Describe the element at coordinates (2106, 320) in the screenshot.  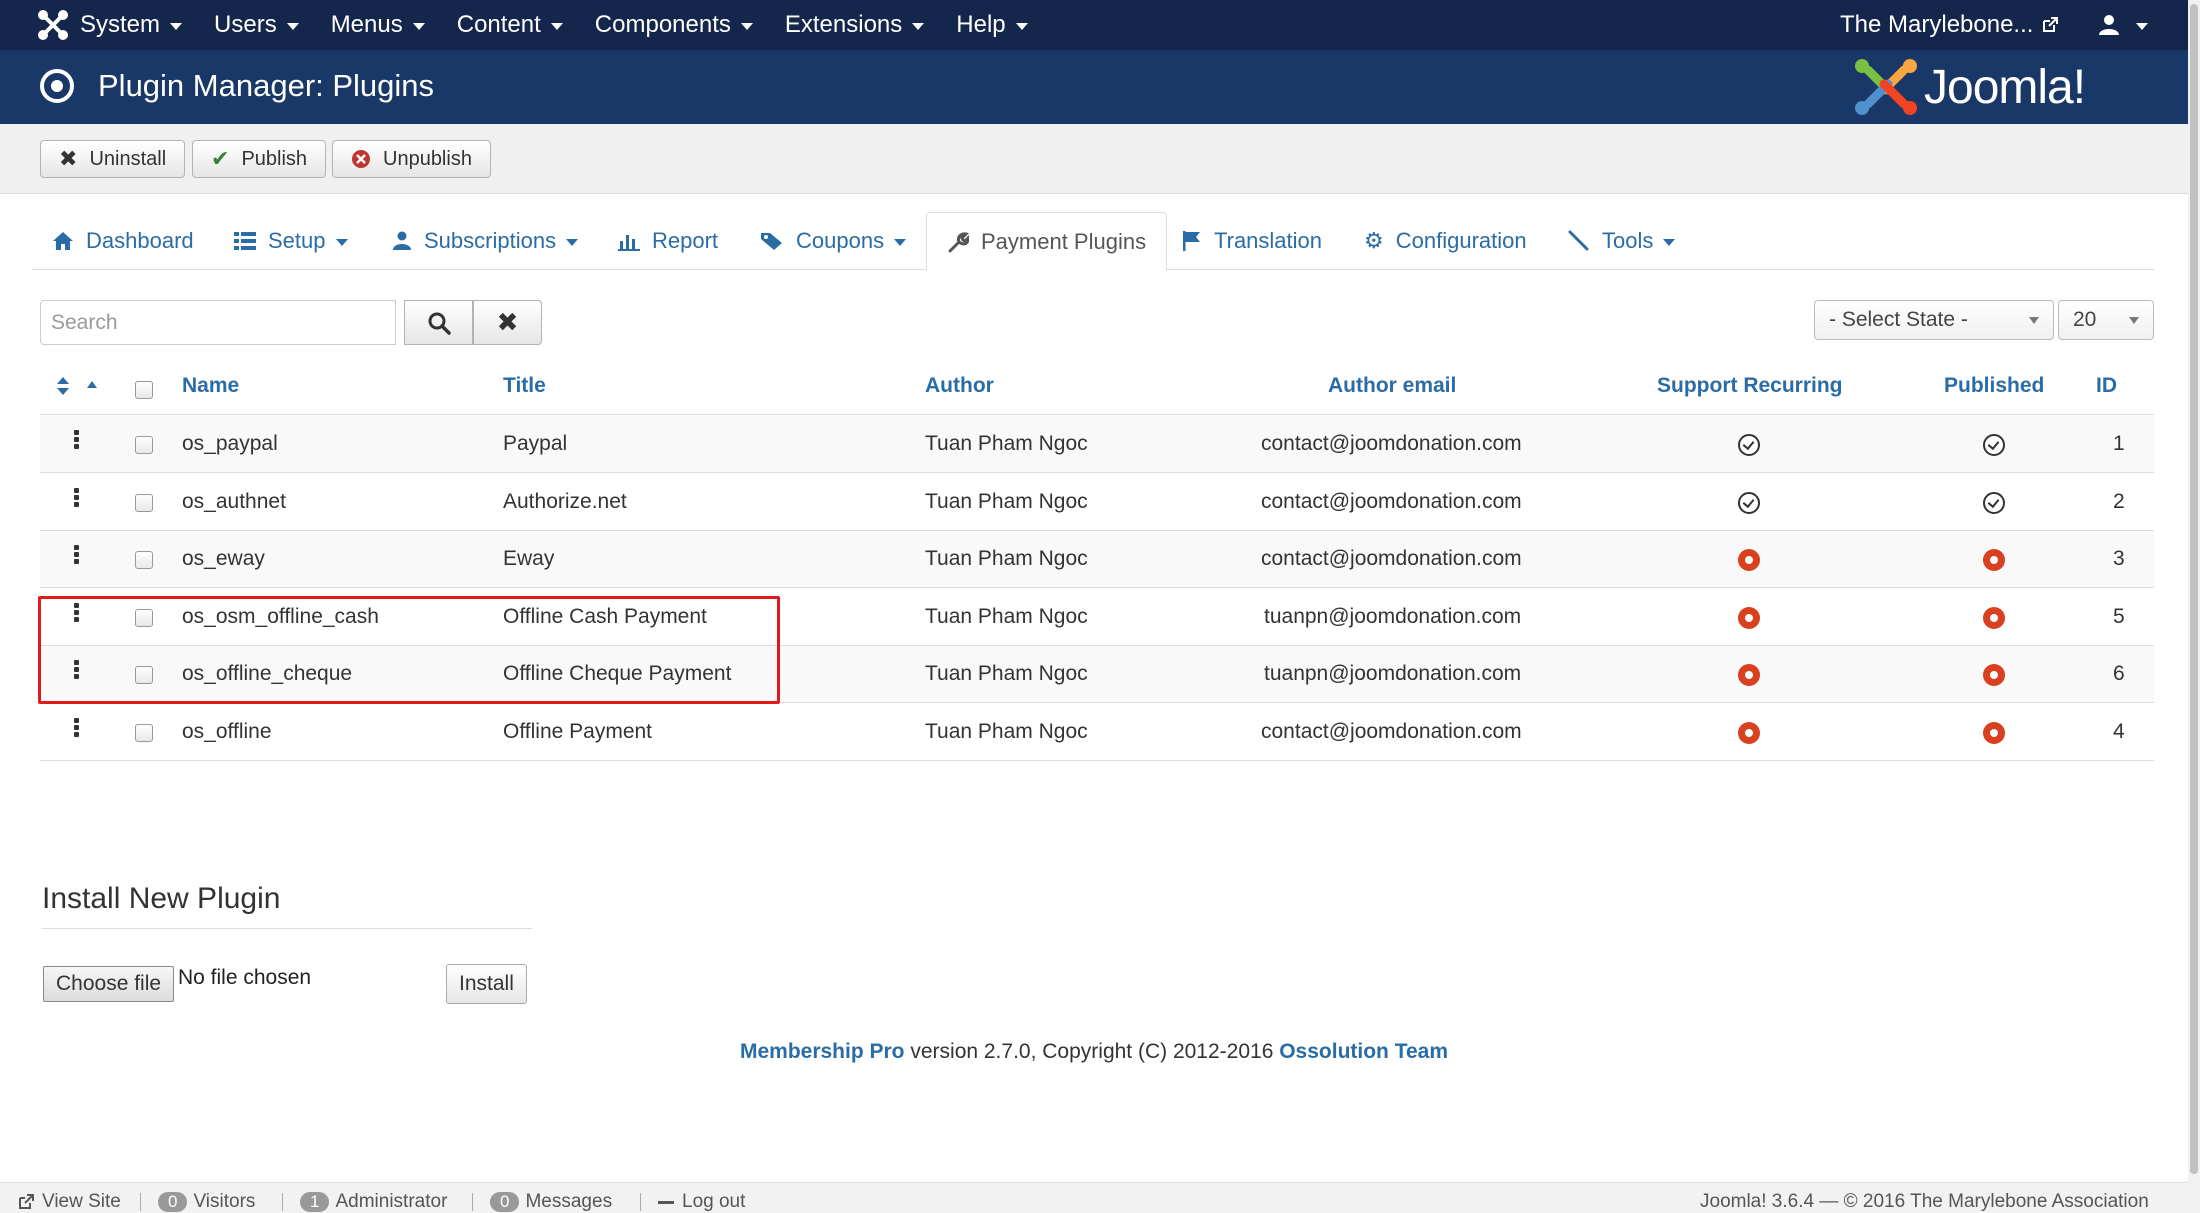
I see `limit-select: 20` at that location.